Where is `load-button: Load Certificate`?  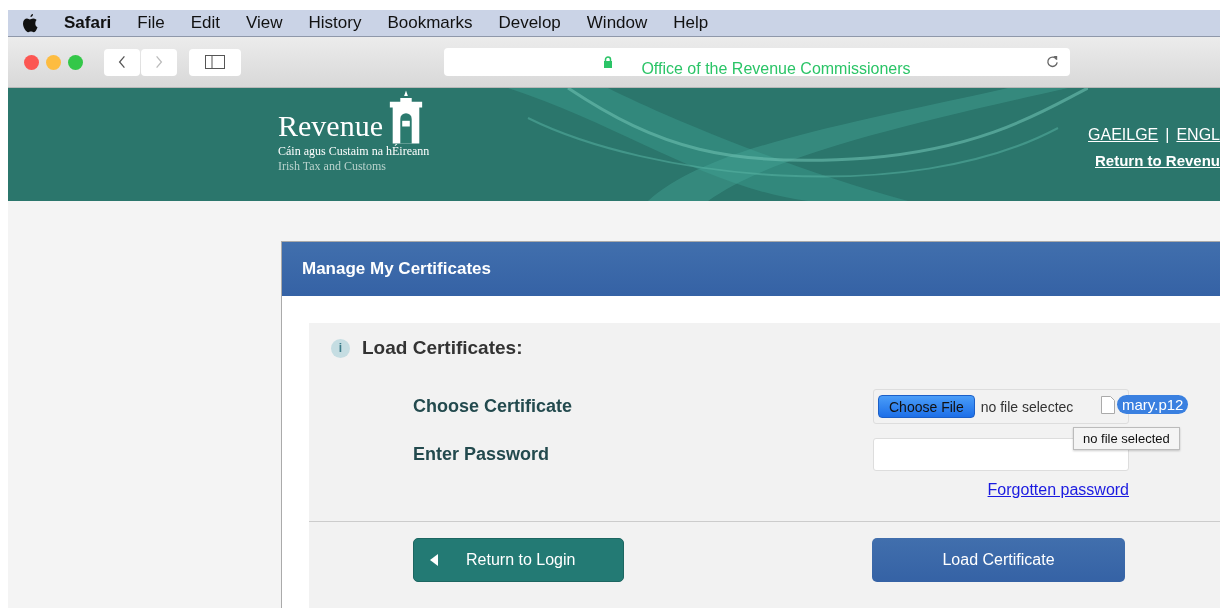 load-button: Load Certificate is located at coordinates (998, 560).